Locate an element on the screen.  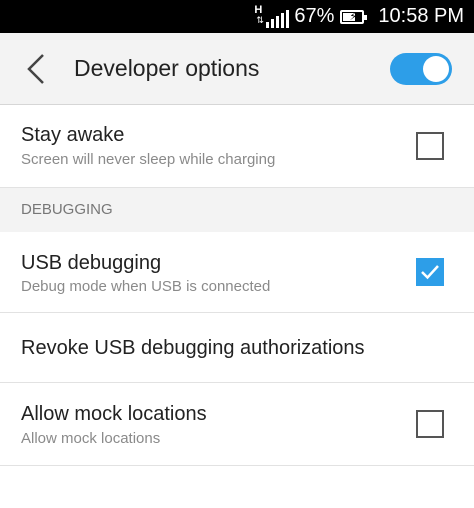
debugging-header-label: DEBUGGING is located at coordinates (67, 209).